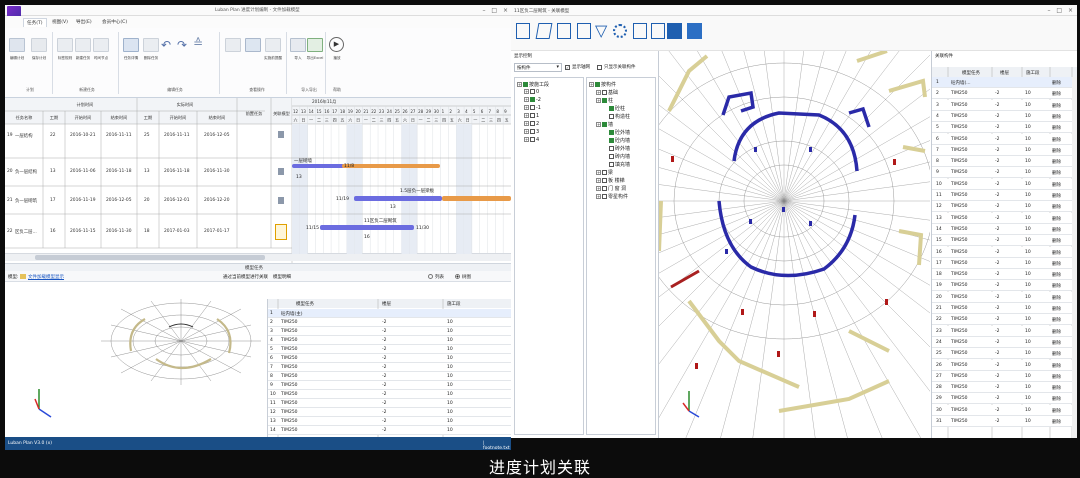 The width and height of the screenshot is (1080, 478). I want to click on table-row: 5 TIM250 -2 10 删除, so click(1002, 128).